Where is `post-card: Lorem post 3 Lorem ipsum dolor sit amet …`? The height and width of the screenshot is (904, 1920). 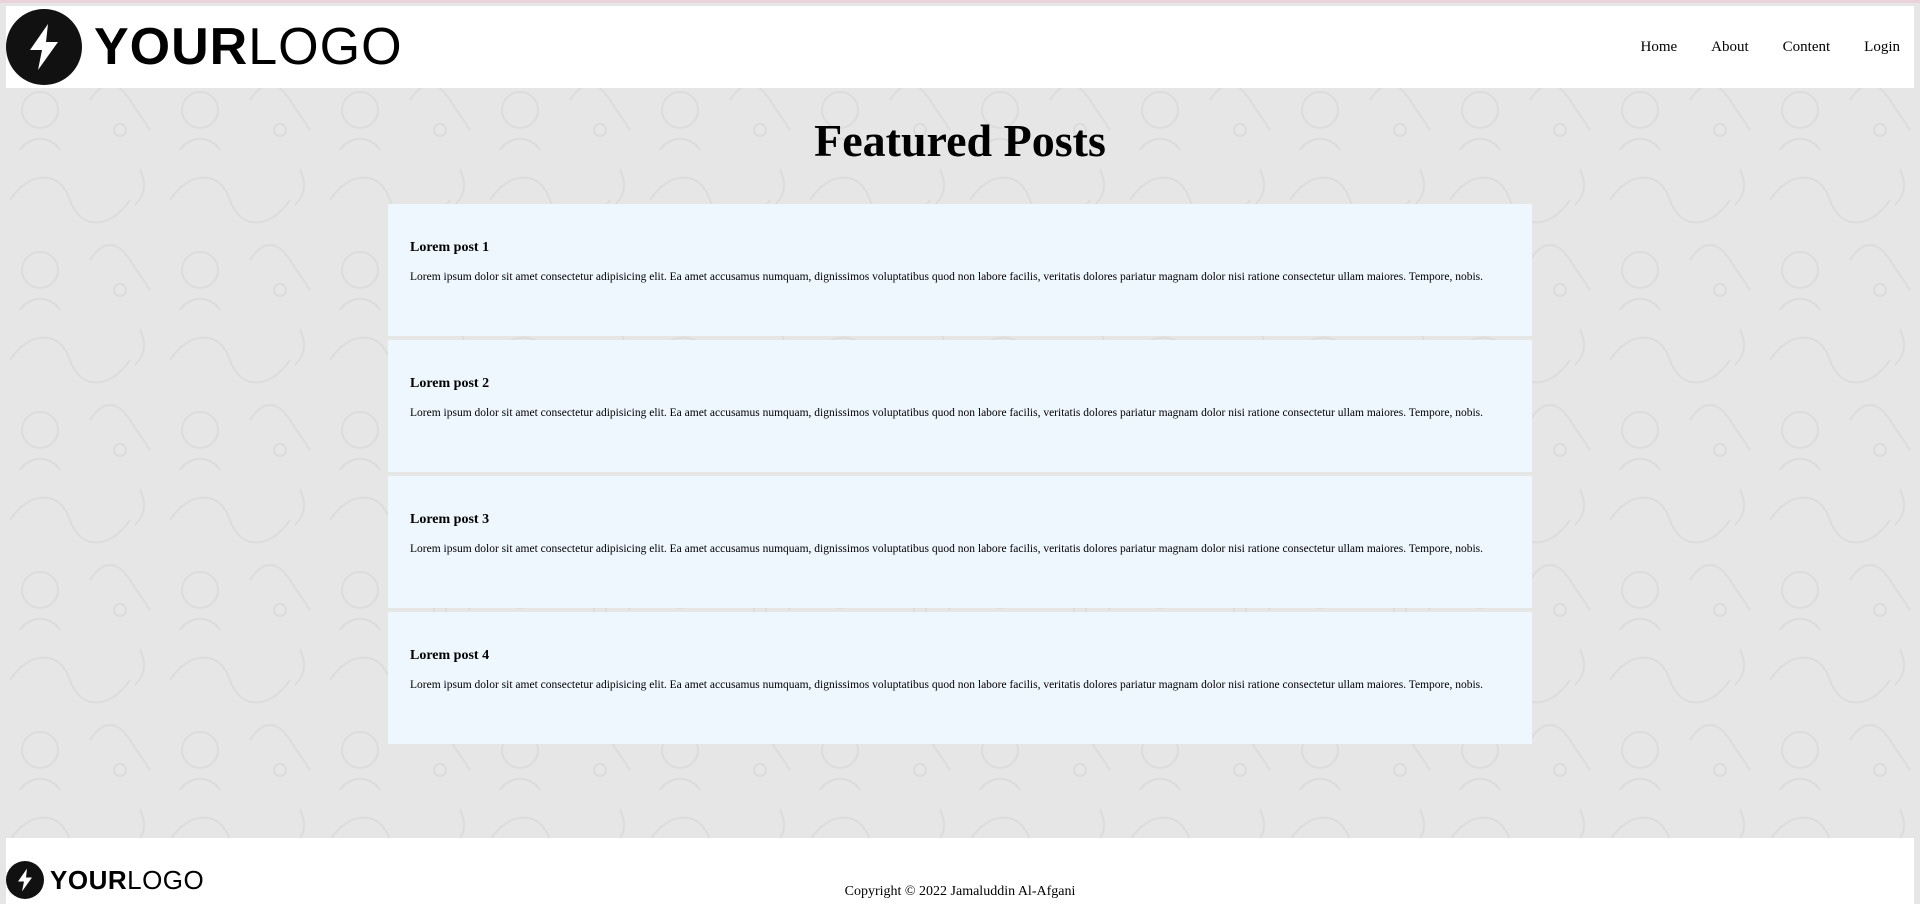 post-card: Lorem post 3 Lorem ipsum dolor sit amet … is located at coordinates (960, 542).